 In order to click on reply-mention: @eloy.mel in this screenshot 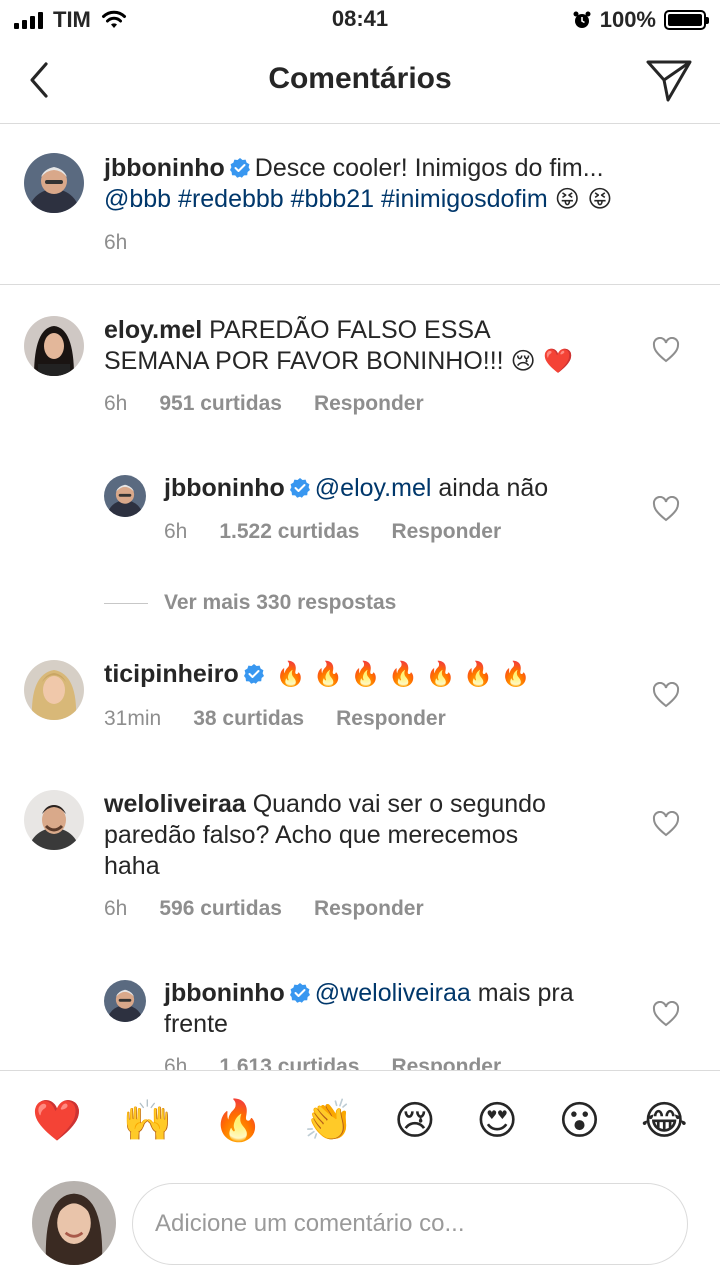, I will do `click(373, 488)`.